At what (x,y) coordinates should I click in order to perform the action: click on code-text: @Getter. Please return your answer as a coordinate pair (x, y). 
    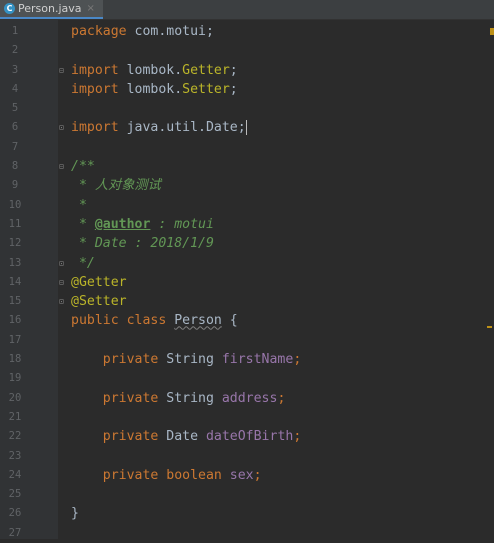
    Looking at the image, I should click on (99, 282).